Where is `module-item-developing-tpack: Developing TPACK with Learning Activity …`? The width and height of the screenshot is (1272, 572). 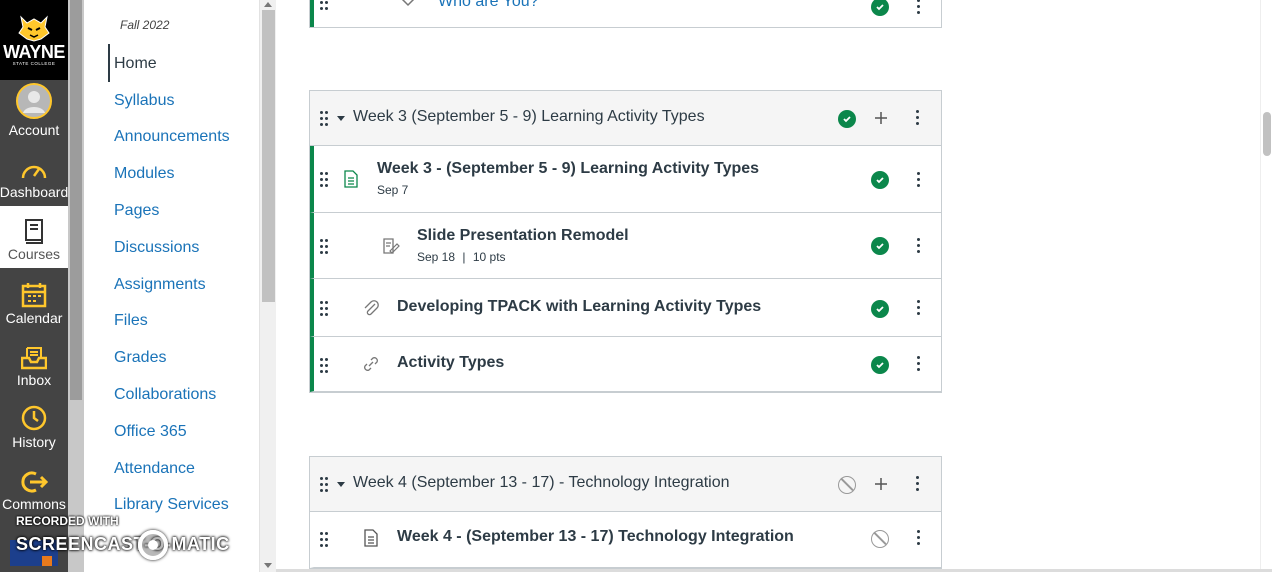
module-item-developing-tpack: Developing TPACK with Learning Activity … is located at coordinates (625, 308).